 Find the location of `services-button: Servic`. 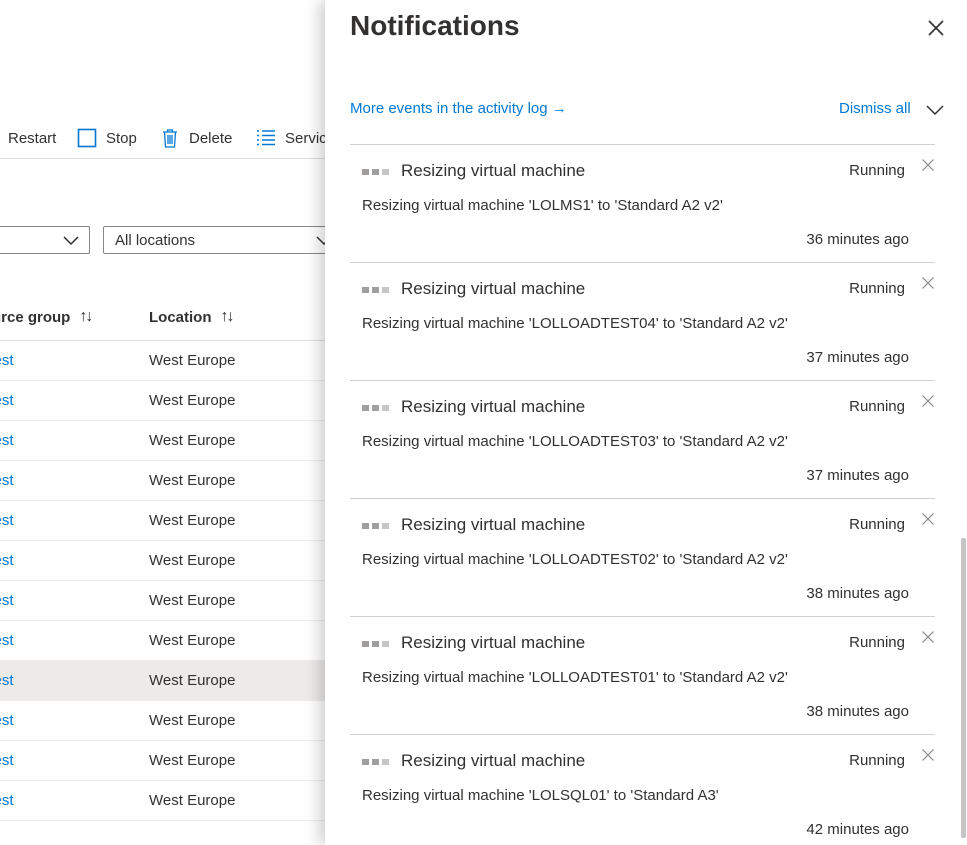

services-button: Servic is located at coordinates (291, 138).